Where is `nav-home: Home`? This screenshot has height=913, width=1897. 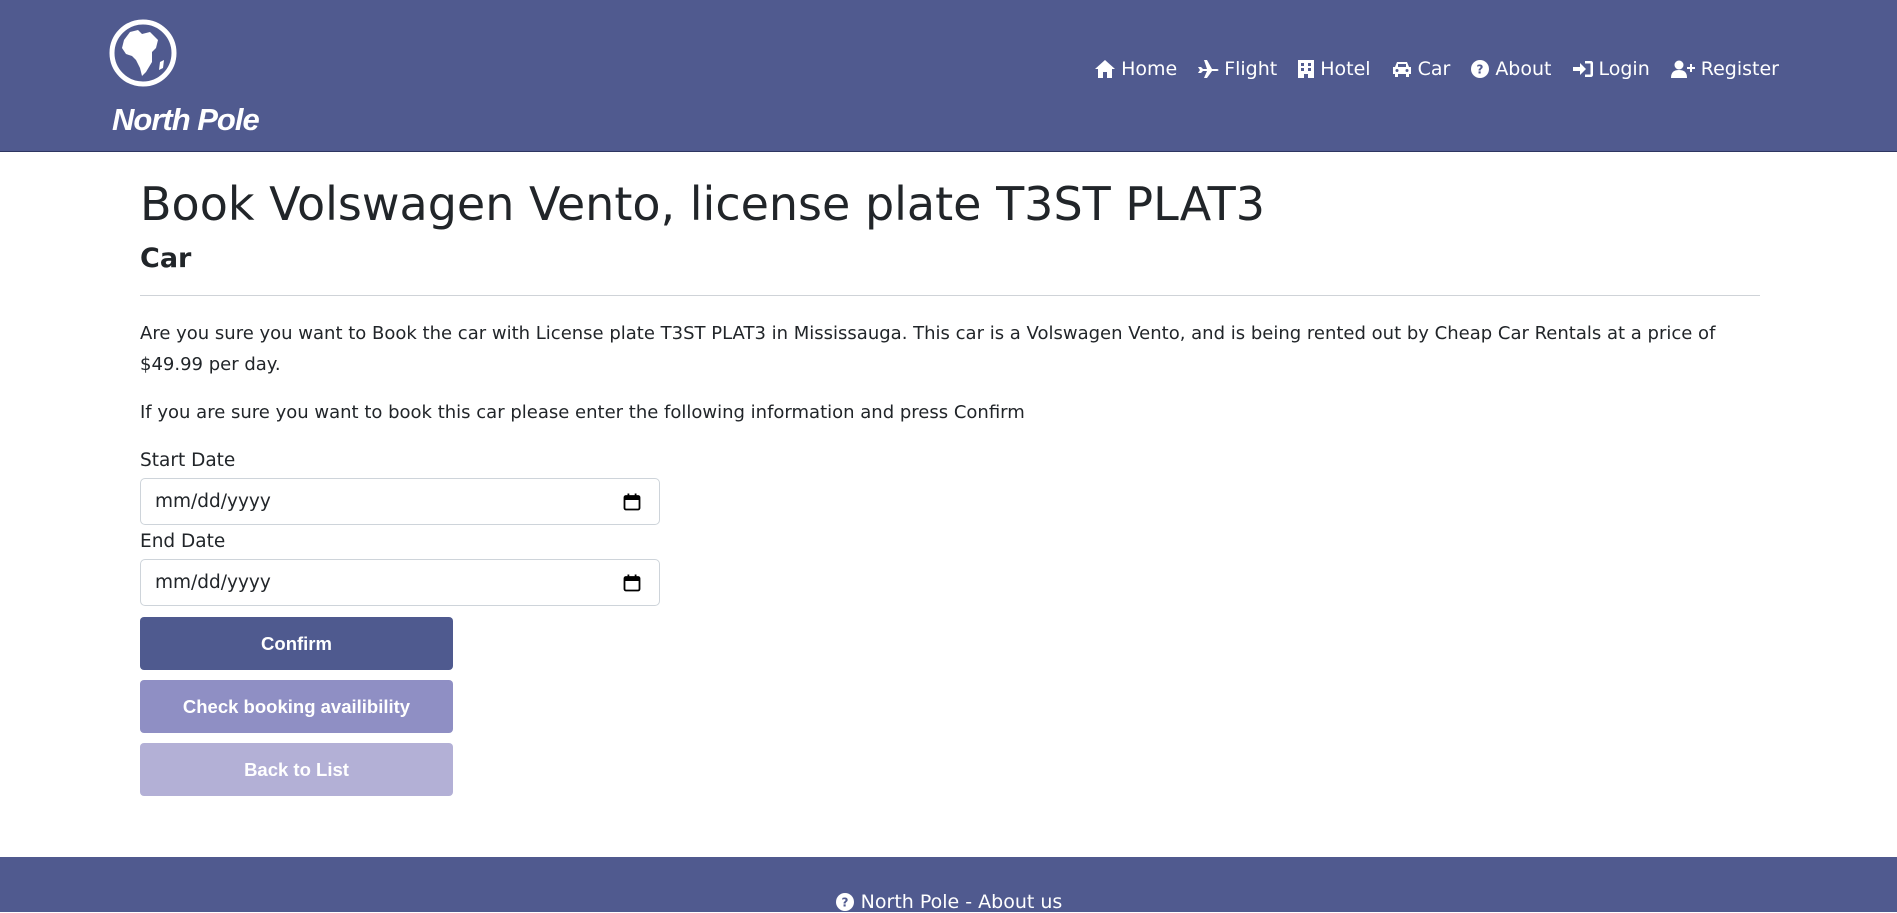
nav-home: Home is located at coordinates (1135, 69).